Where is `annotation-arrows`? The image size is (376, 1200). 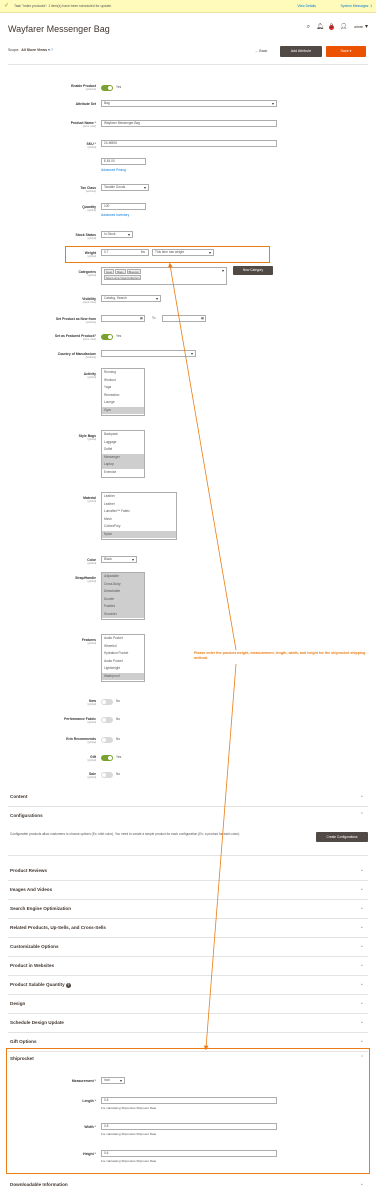 annotation-arrows is located at coordinates (202, 656).